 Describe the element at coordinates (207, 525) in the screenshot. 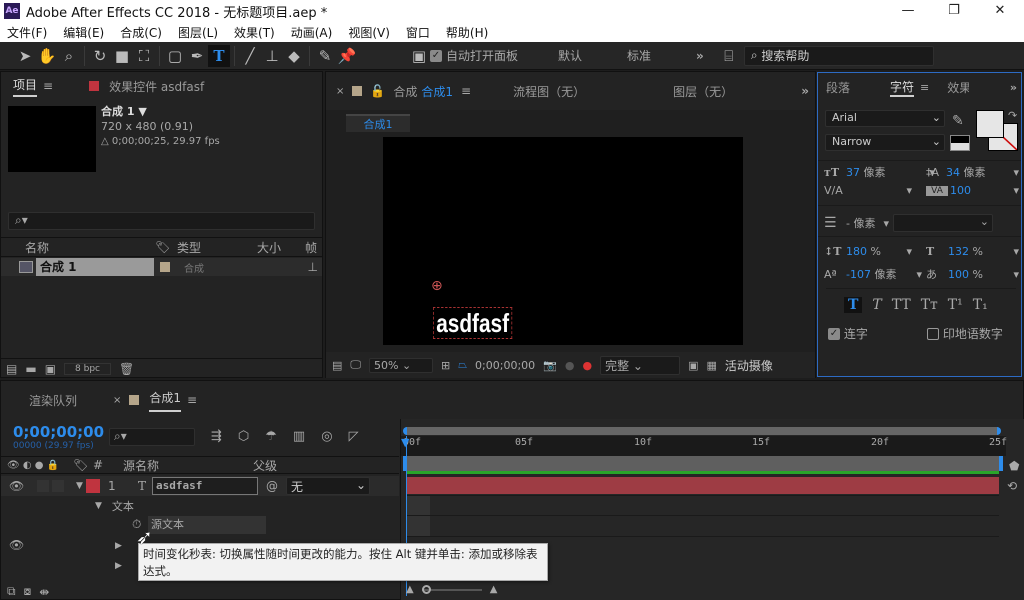

I see `source-text-property: 源文本` at that location.